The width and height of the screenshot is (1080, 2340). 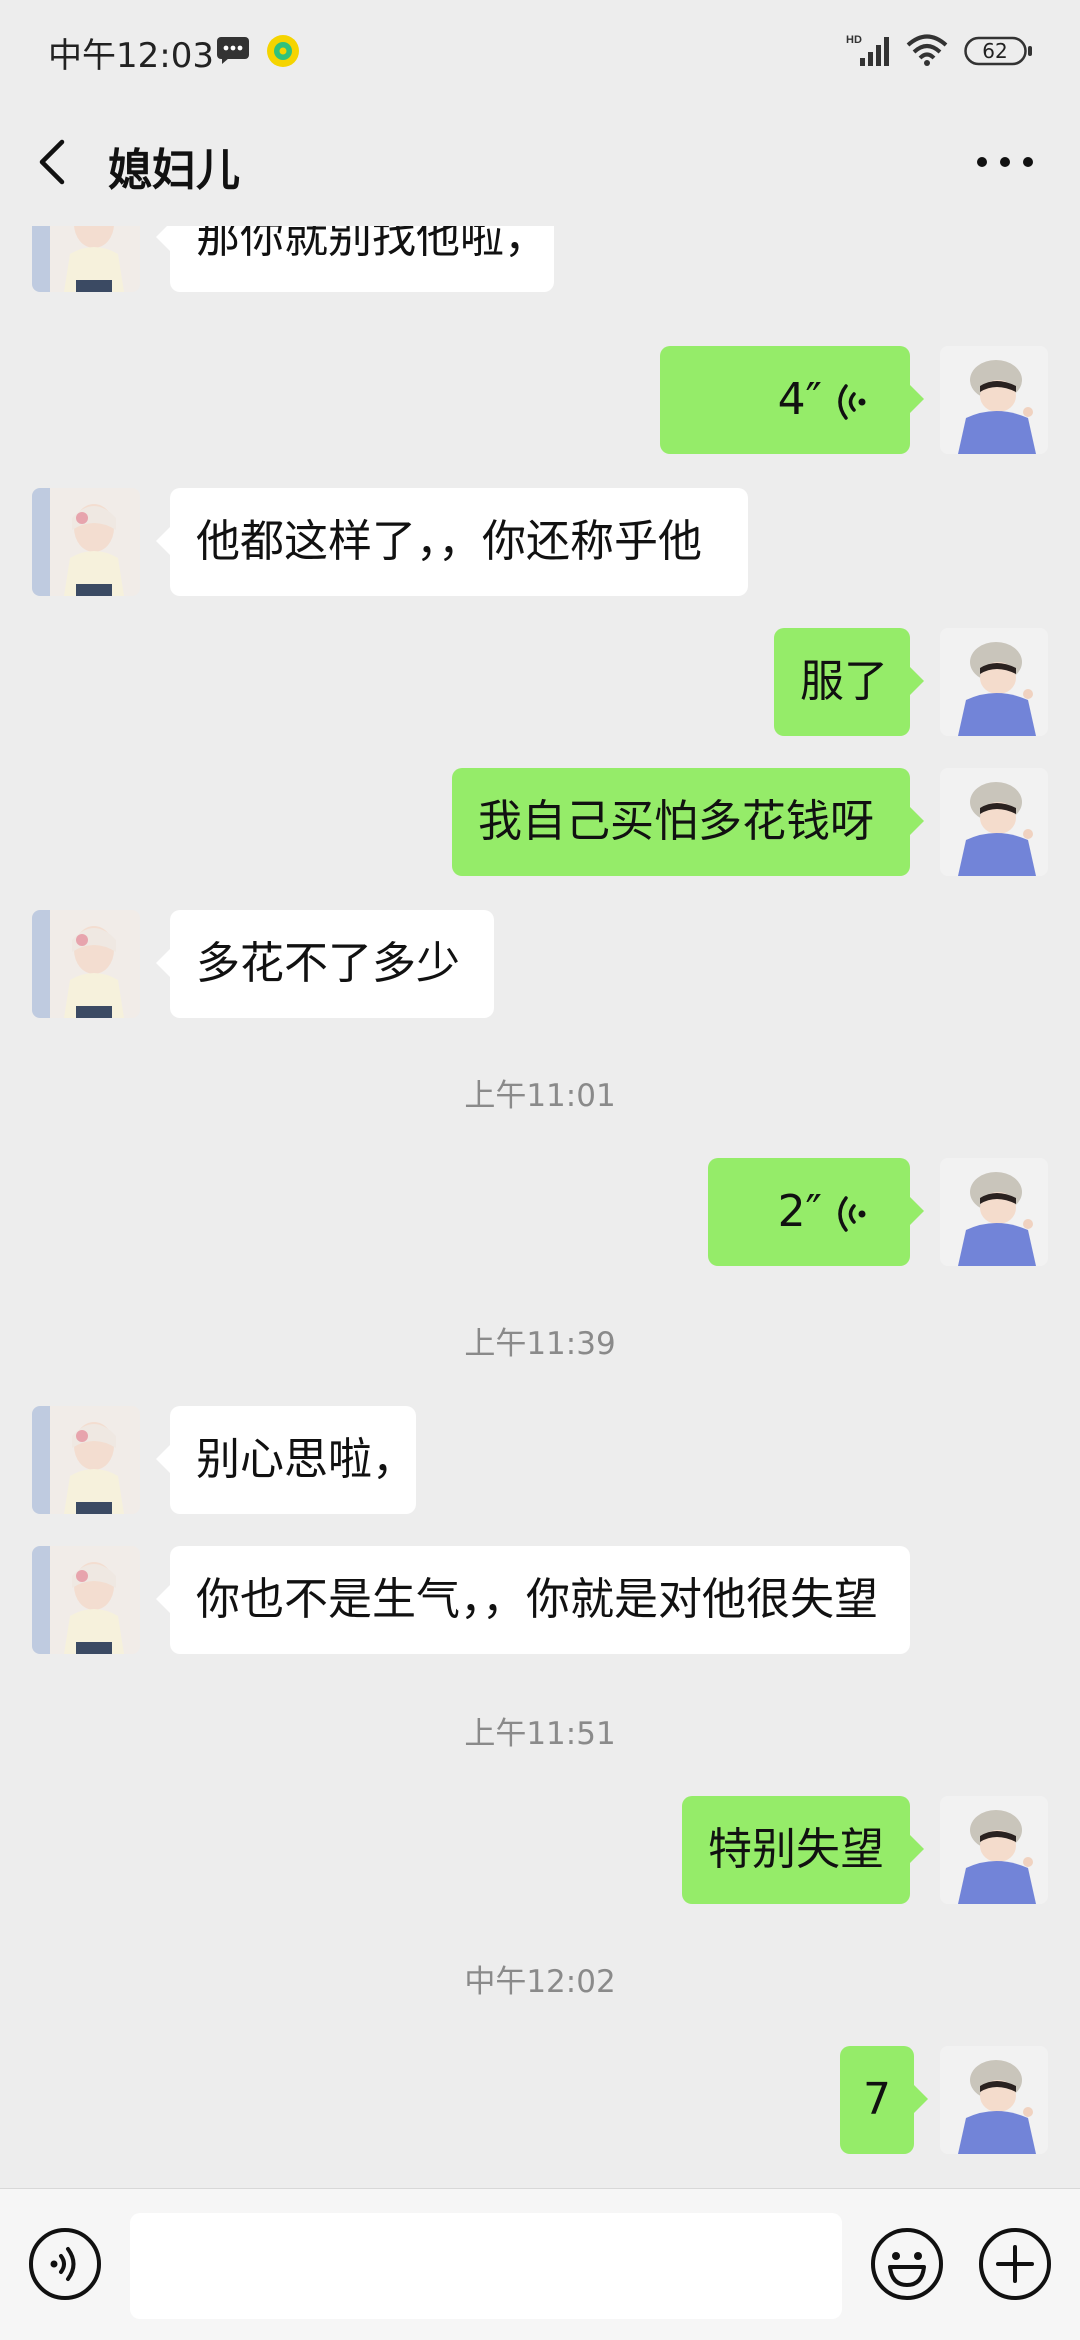 I want to click on voice-message-outgoing: 4″, so click(x=792, y=400).